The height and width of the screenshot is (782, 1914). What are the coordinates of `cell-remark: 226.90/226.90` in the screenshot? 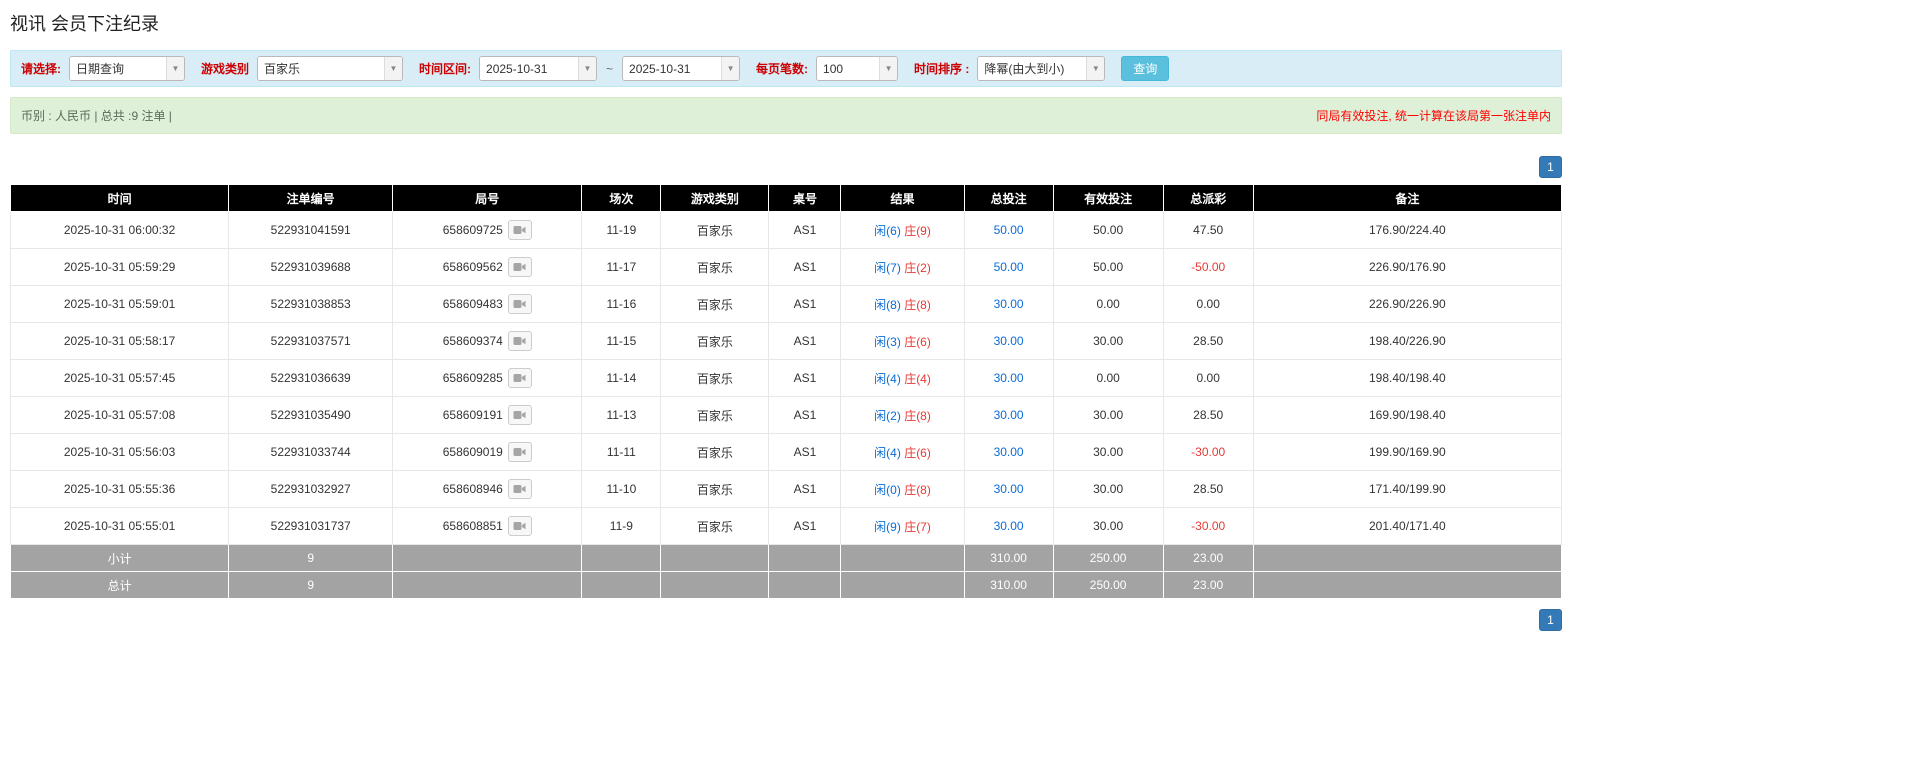 It's located at (1407, 304).